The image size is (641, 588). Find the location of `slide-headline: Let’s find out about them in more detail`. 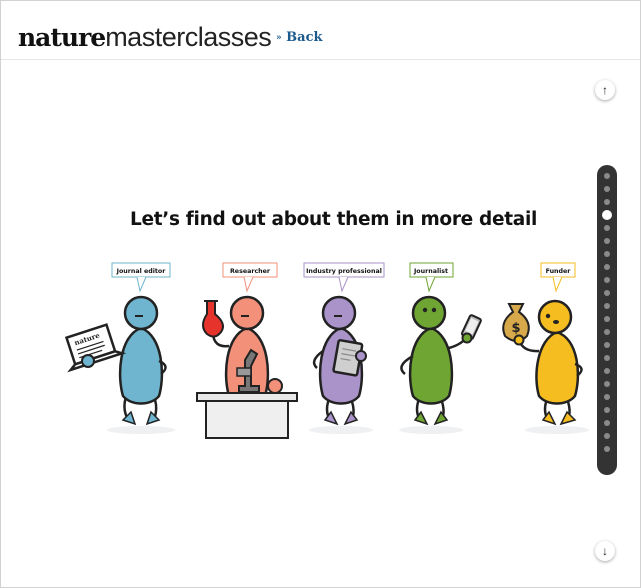

slide-headline: Let’s find out about them in more detail is located at coordinates (333, 219).